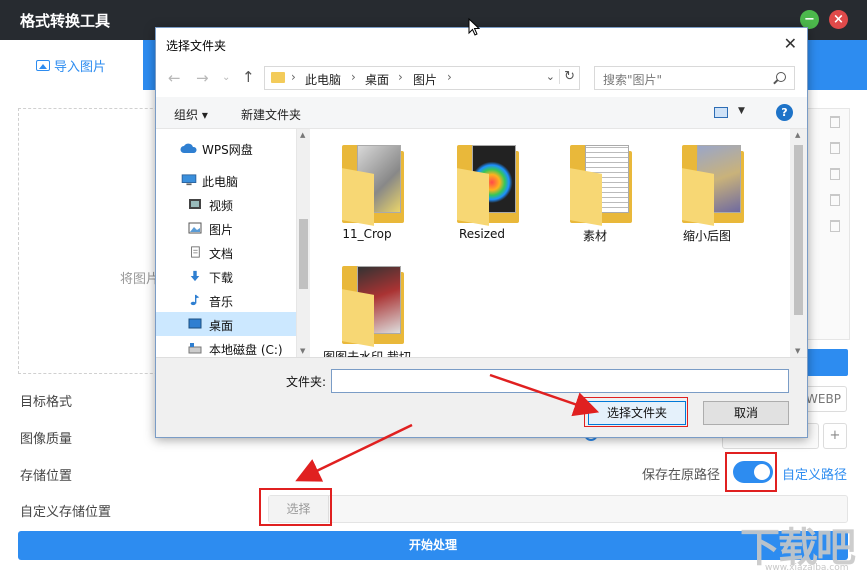 Image resolution: width=867 pixels, height=578 pixels. I want to click on file-list-panel, so click(827, 224).